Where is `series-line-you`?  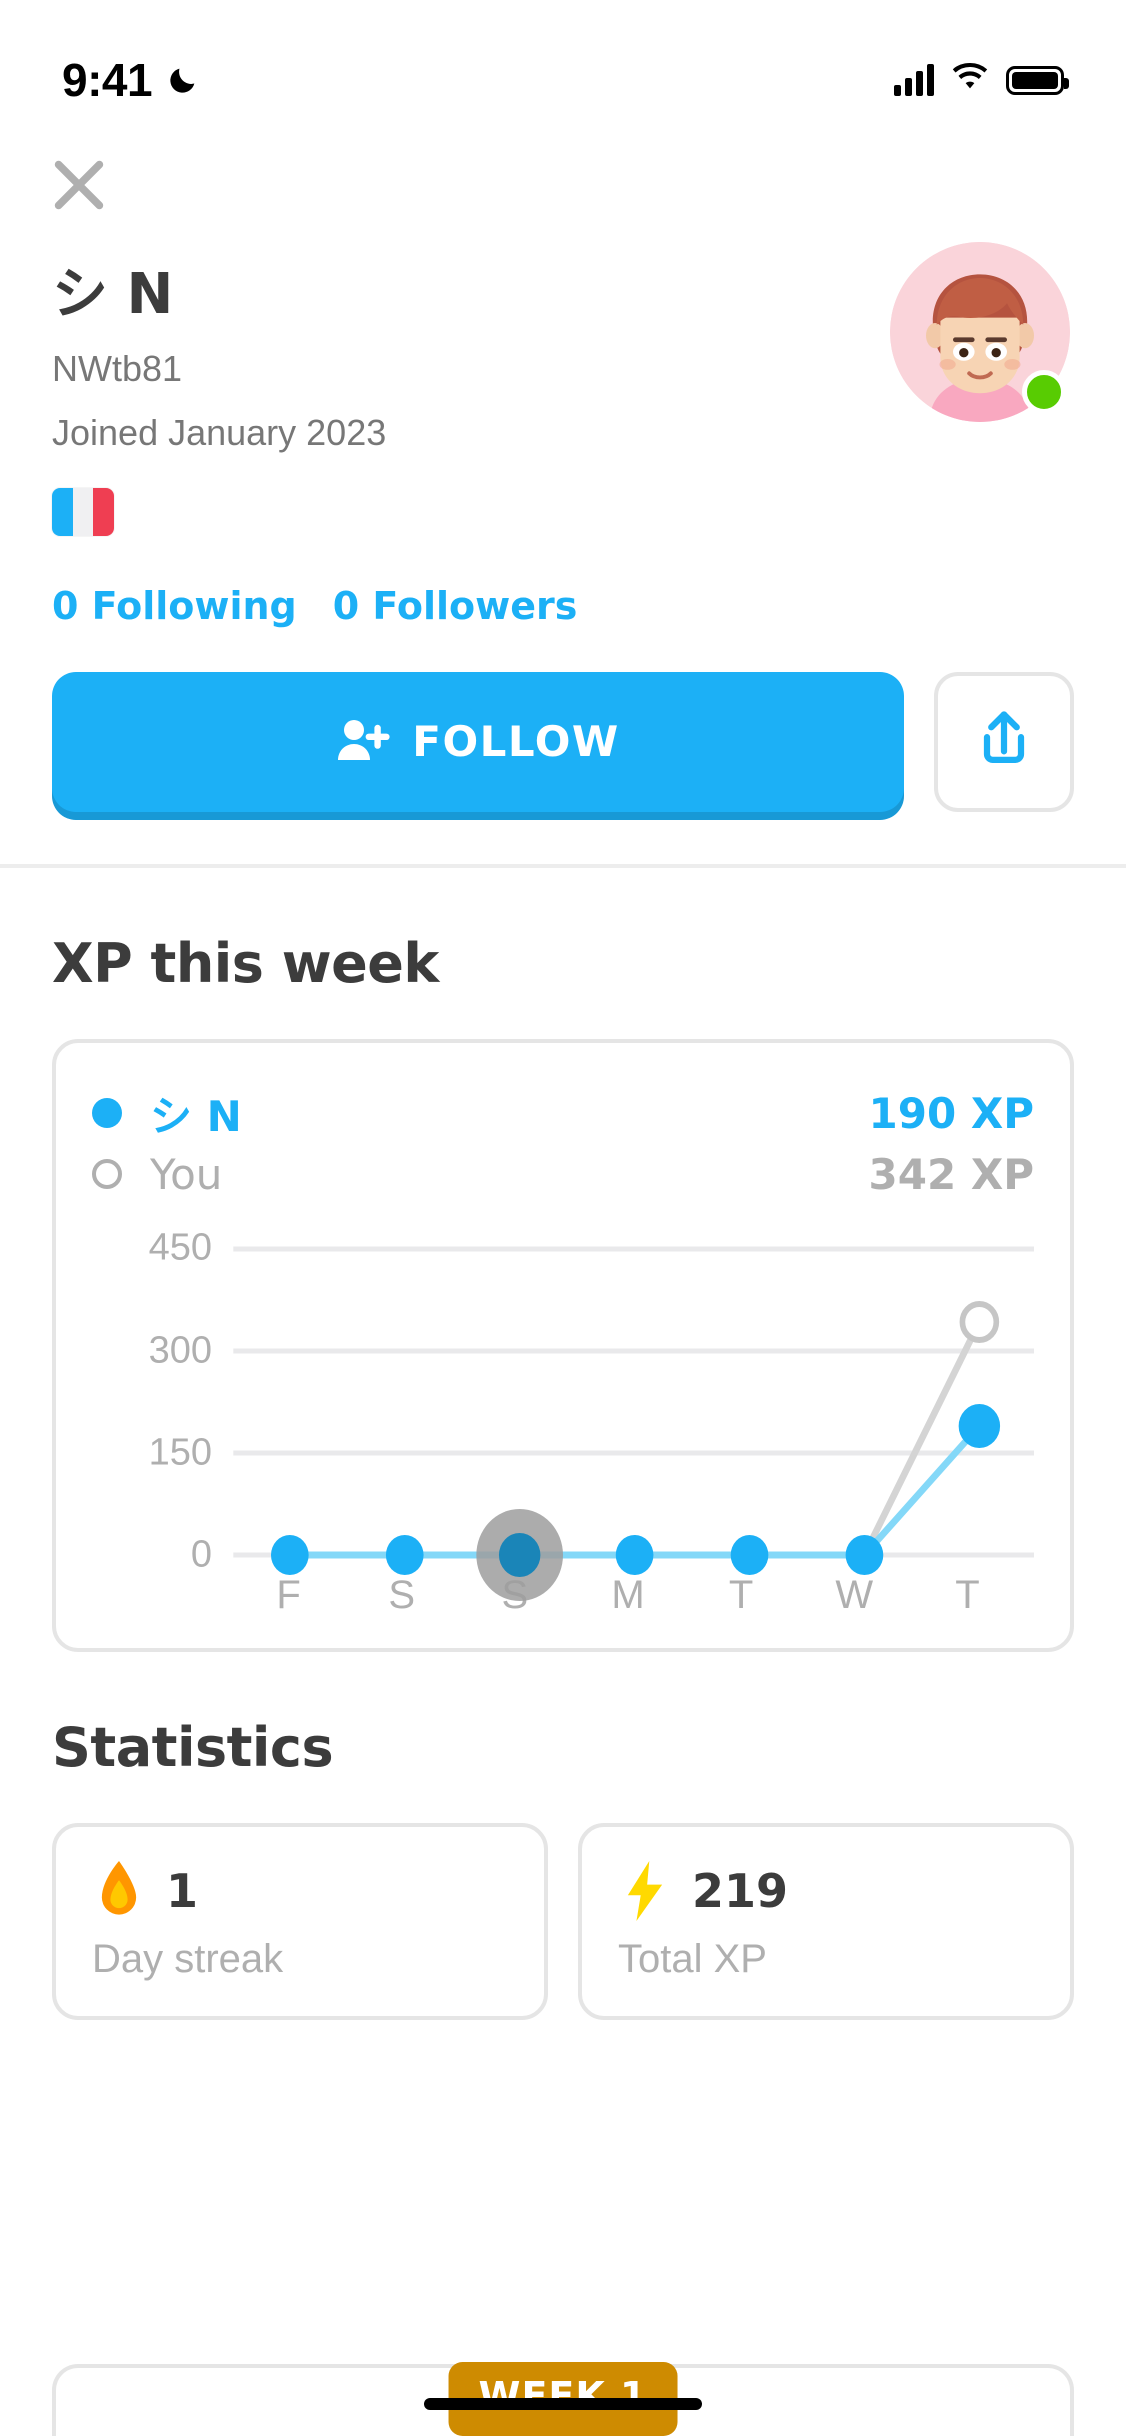
series-line-you is located at coordinates (634, 1438).